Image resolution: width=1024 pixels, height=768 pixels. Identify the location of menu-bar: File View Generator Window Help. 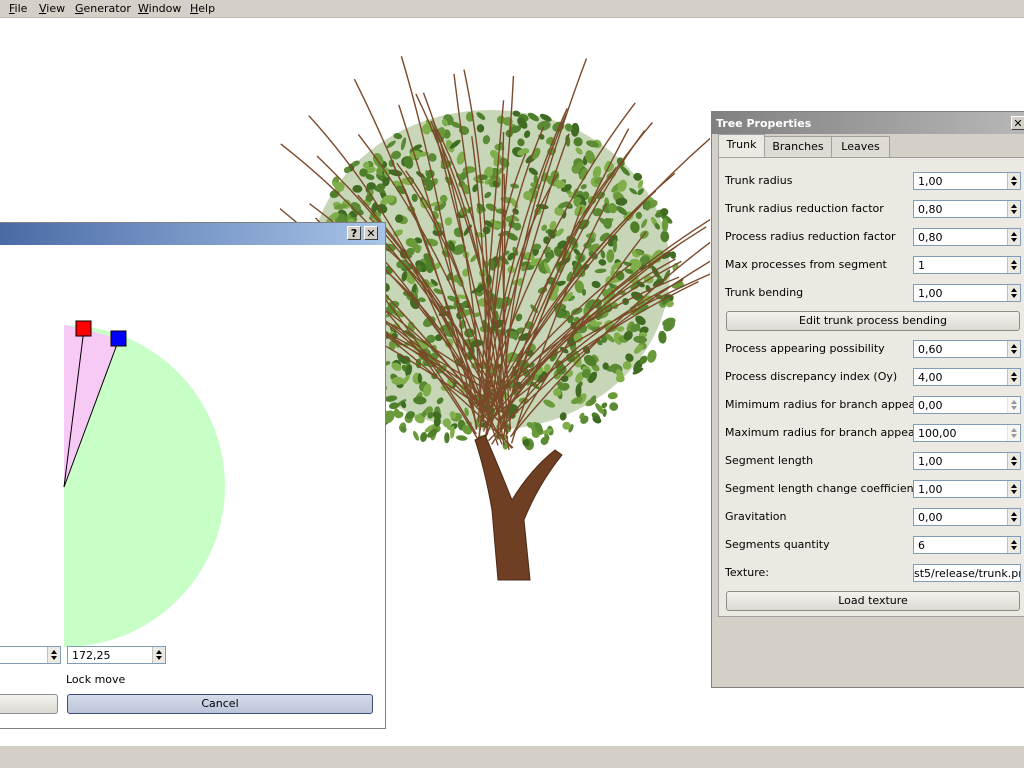
(512, 9).